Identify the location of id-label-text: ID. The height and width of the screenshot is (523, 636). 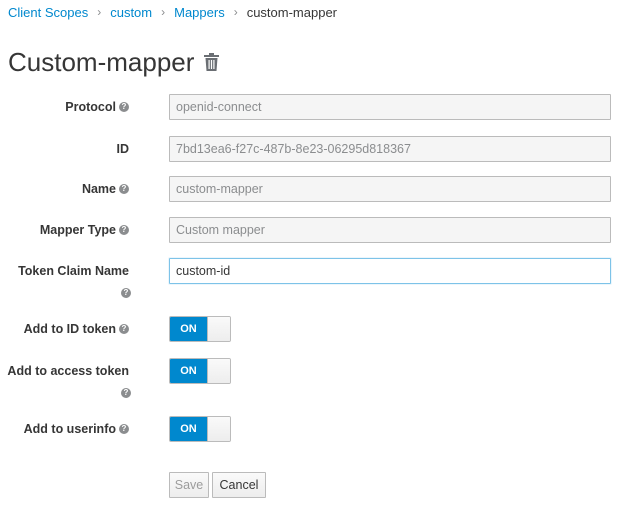
(123, 149).